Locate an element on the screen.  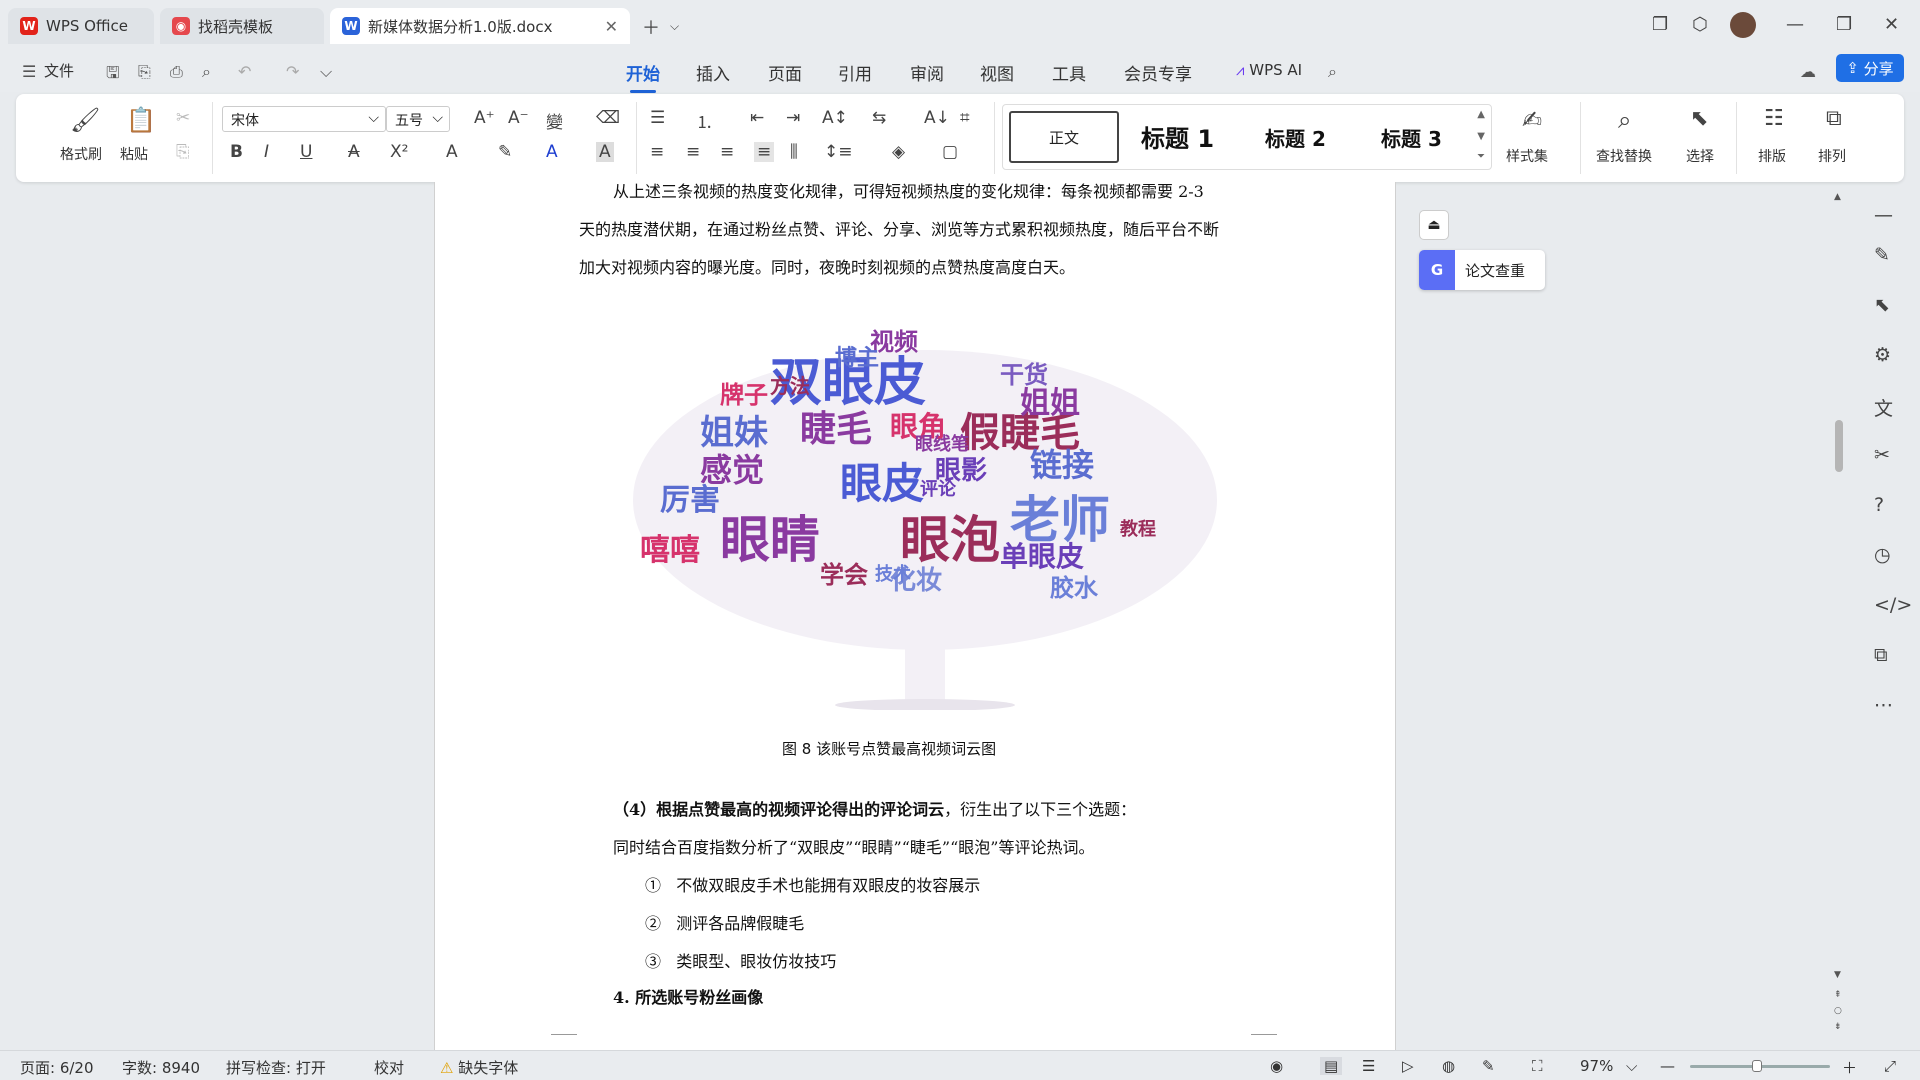
page-indicator: 页面: 6/20 is located at coordinates (57, 1067).